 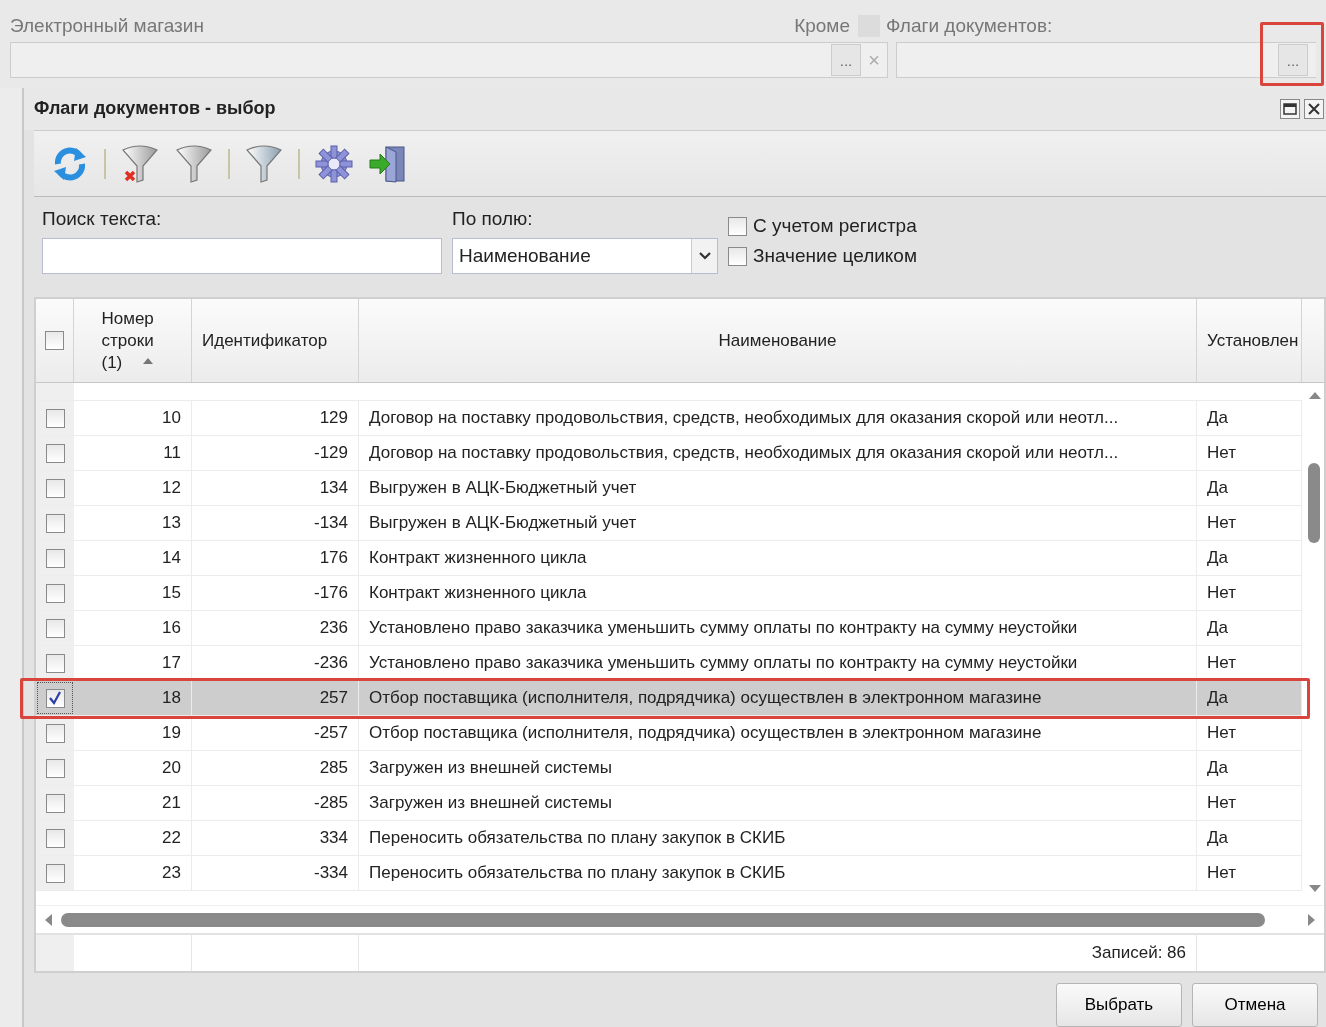 I want to click on table-cell: 12, so click(x=133, y=488).